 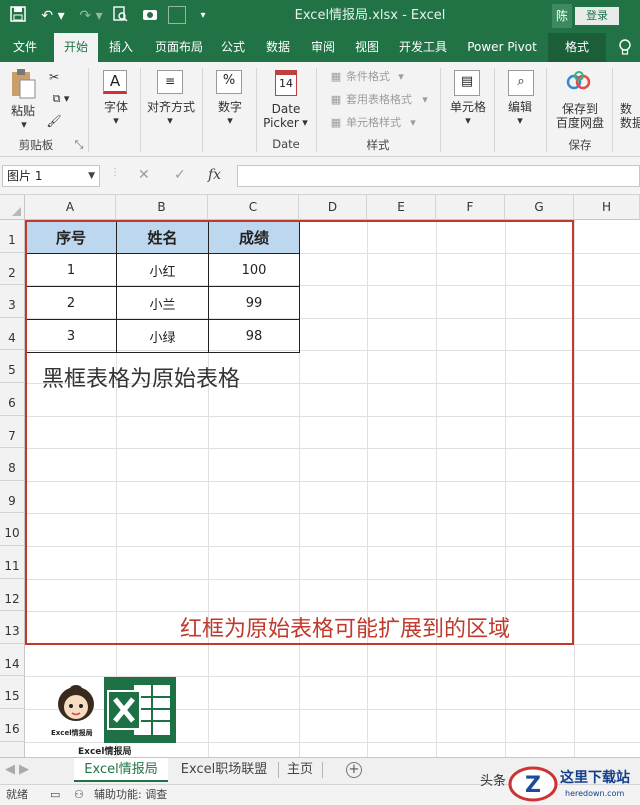 What do you see at coordinates (51, 176) in the screenshot?
I see `name-box: 图片 1 ▼` at bounding box center [51, 176].